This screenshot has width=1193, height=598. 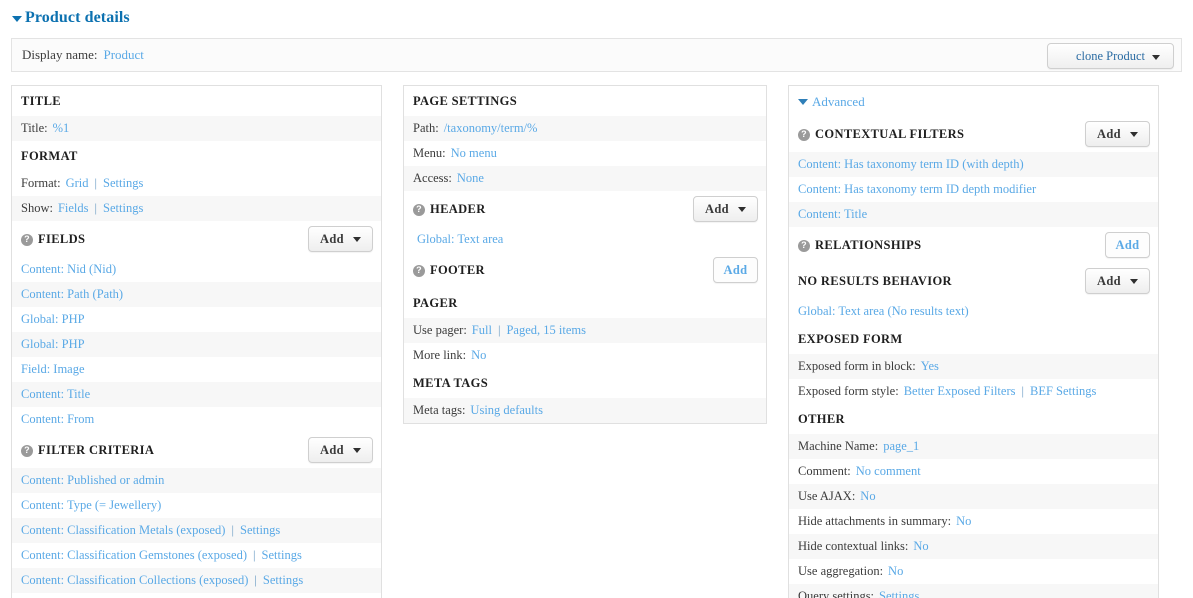 What do you see at coordinates (470, 178) in the screenshot?
I see `link-none: None` at bounding box center [470, 178].